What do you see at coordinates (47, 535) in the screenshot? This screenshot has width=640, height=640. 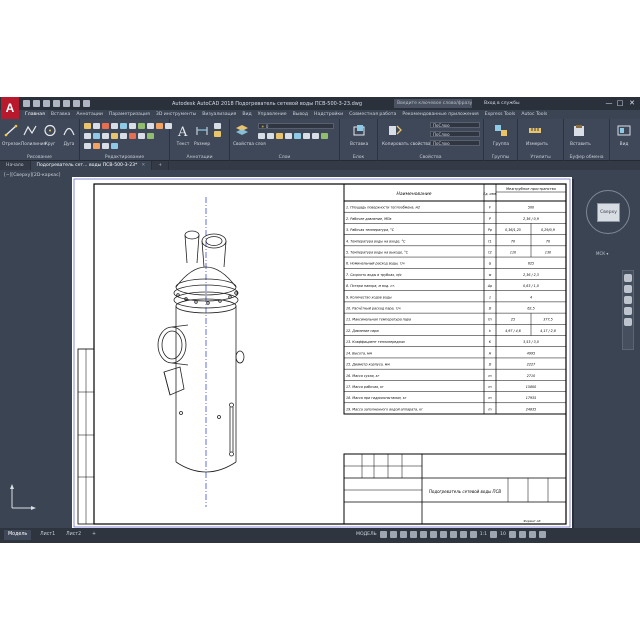 I see `tab-layout1: Лист1` at bounding box center [47, 535].